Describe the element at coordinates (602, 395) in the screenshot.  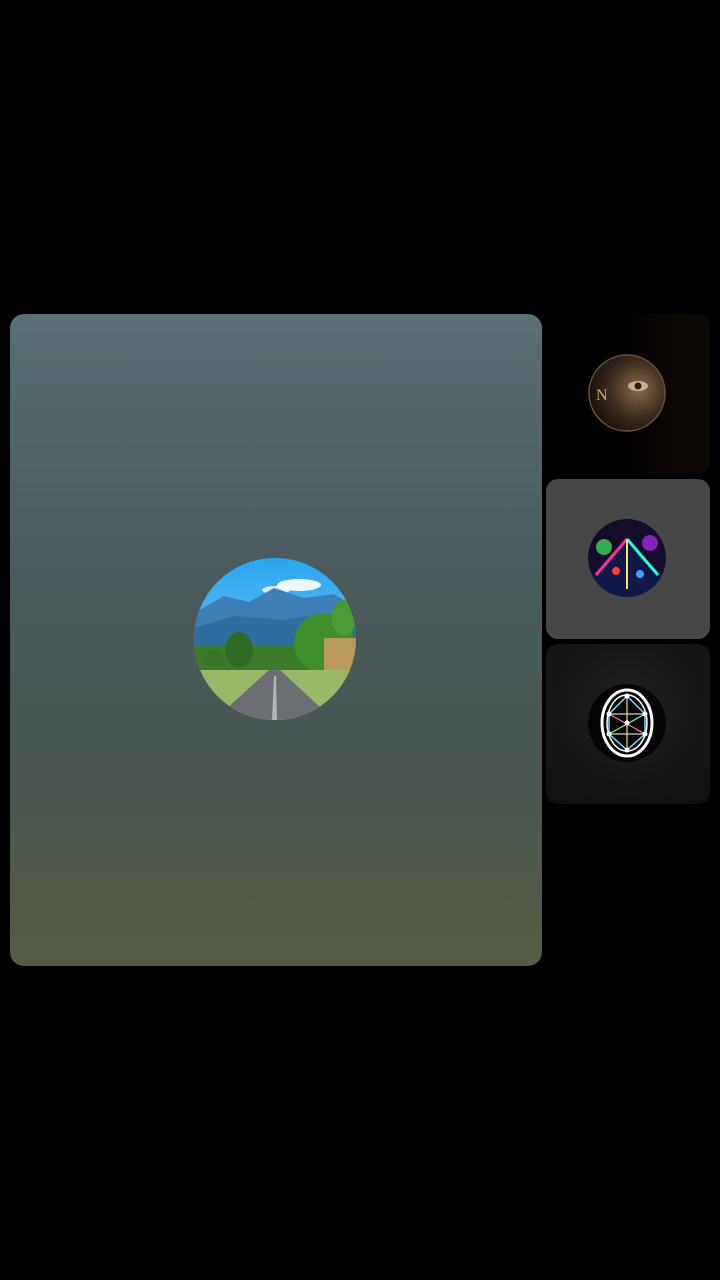
I see `svg-text: N` at that location.